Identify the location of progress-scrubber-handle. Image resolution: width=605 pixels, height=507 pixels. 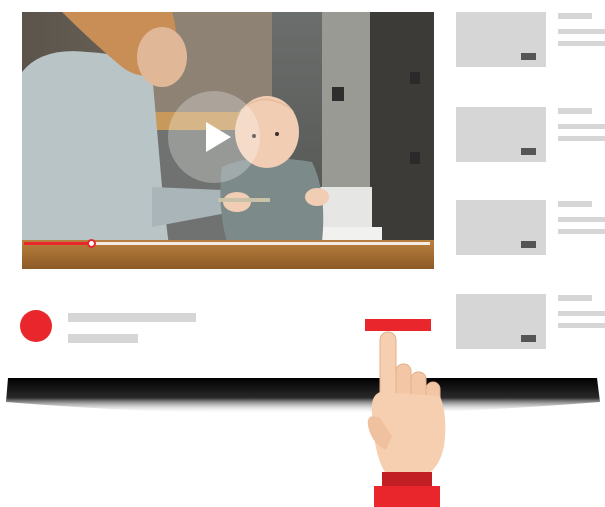
(91, 243).